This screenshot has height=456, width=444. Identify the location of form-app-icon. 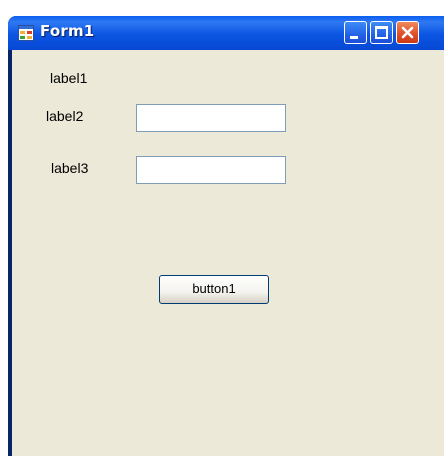
(26, 33).